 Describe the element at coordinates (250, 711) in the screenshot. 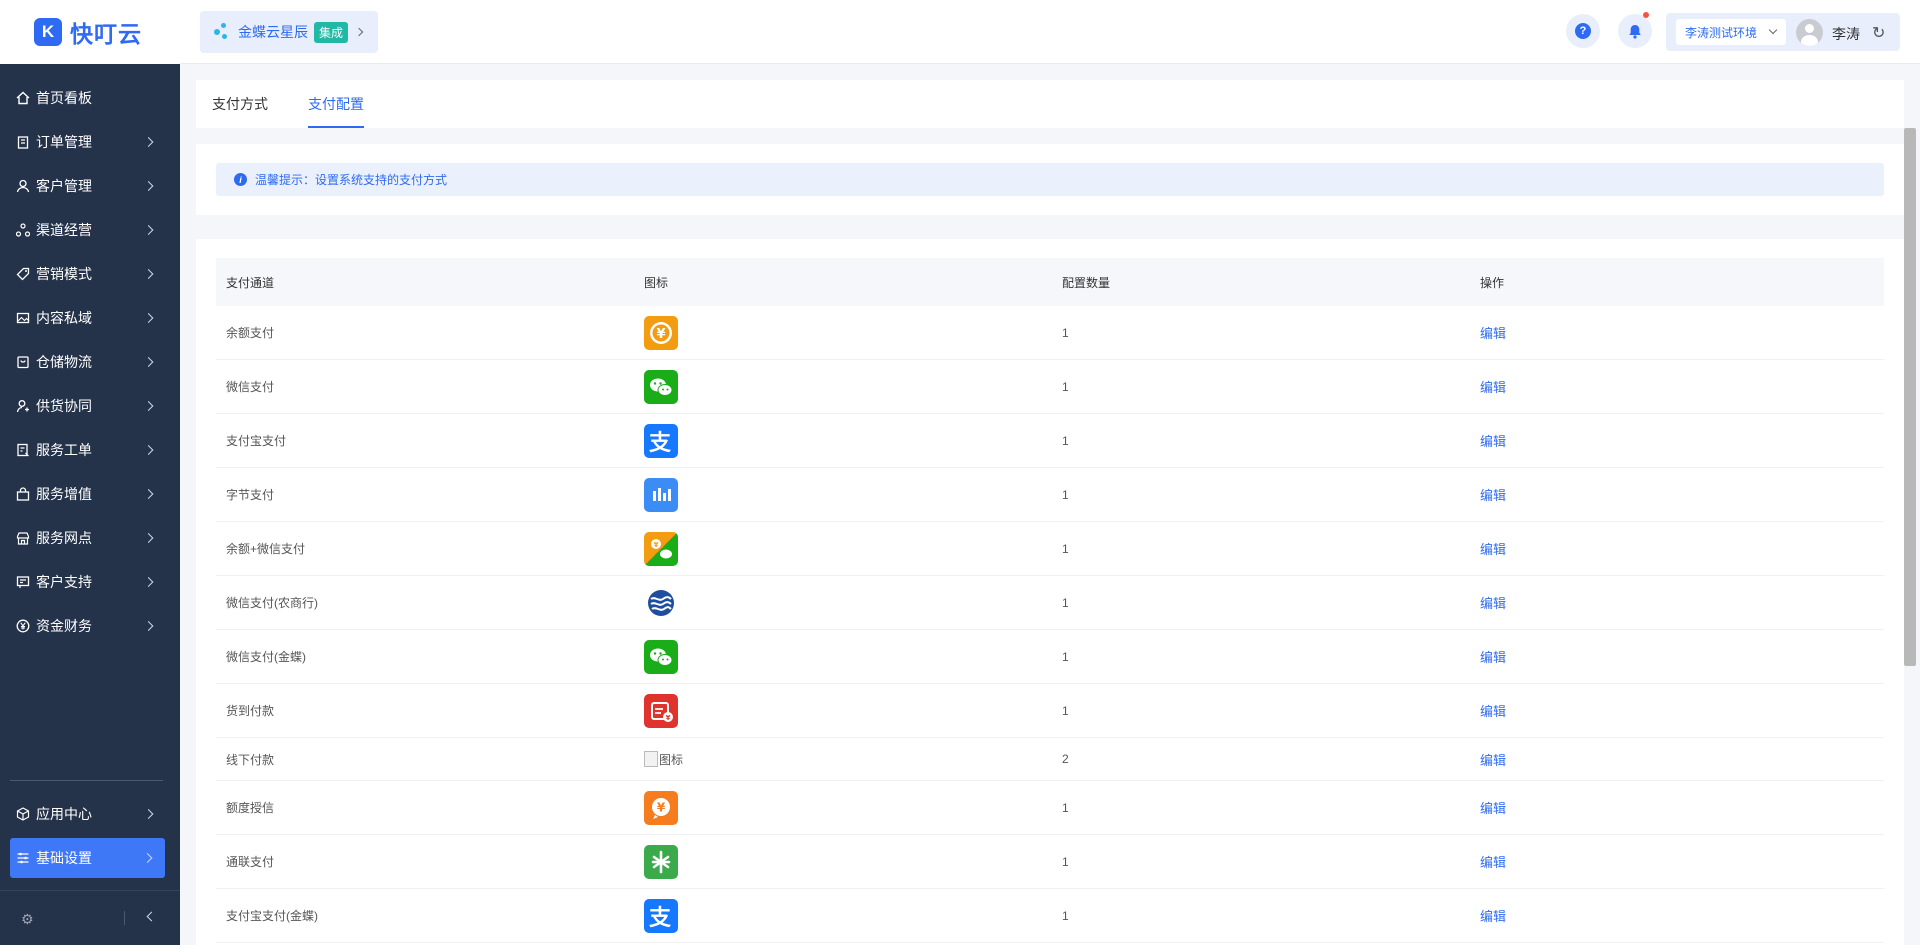

I see `channel-name: 货到付款` at that location.